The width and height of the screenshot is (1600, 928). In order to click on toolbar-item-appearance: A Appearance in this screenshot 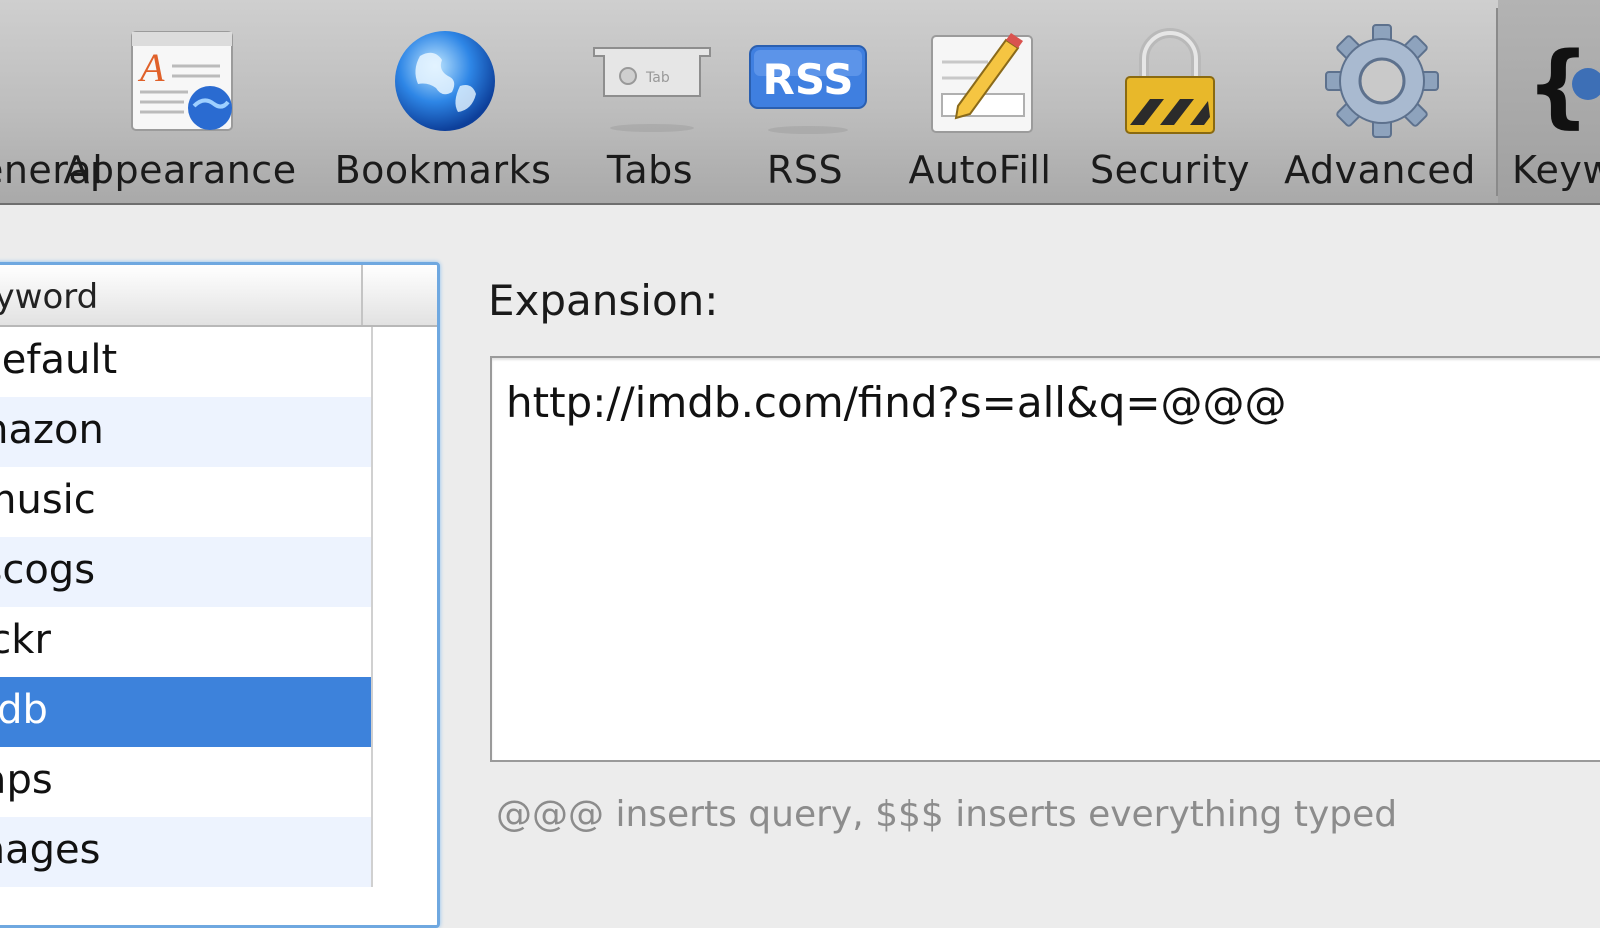, I will do `click(180, 100)`.